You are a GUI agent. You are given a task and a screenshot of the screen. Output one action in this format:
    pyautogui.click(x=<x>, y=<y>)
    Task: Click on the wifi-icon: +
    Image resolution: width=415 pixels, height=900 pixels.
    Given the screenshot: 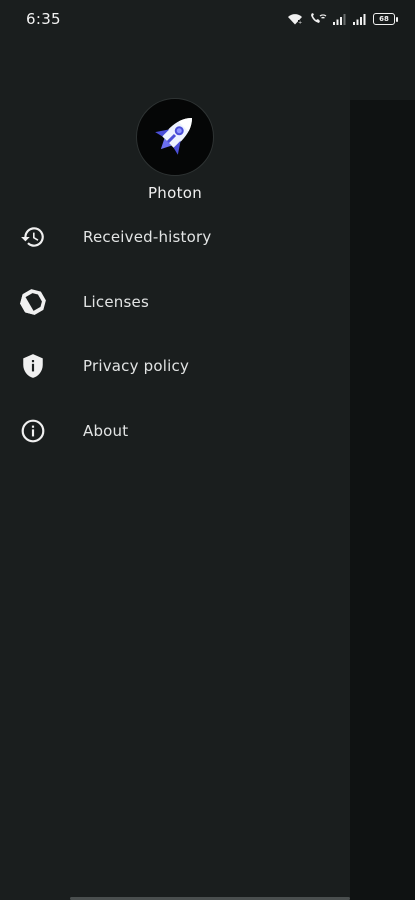 What is the action you would take?
    pyautogui.click(x=295, y=19)
    